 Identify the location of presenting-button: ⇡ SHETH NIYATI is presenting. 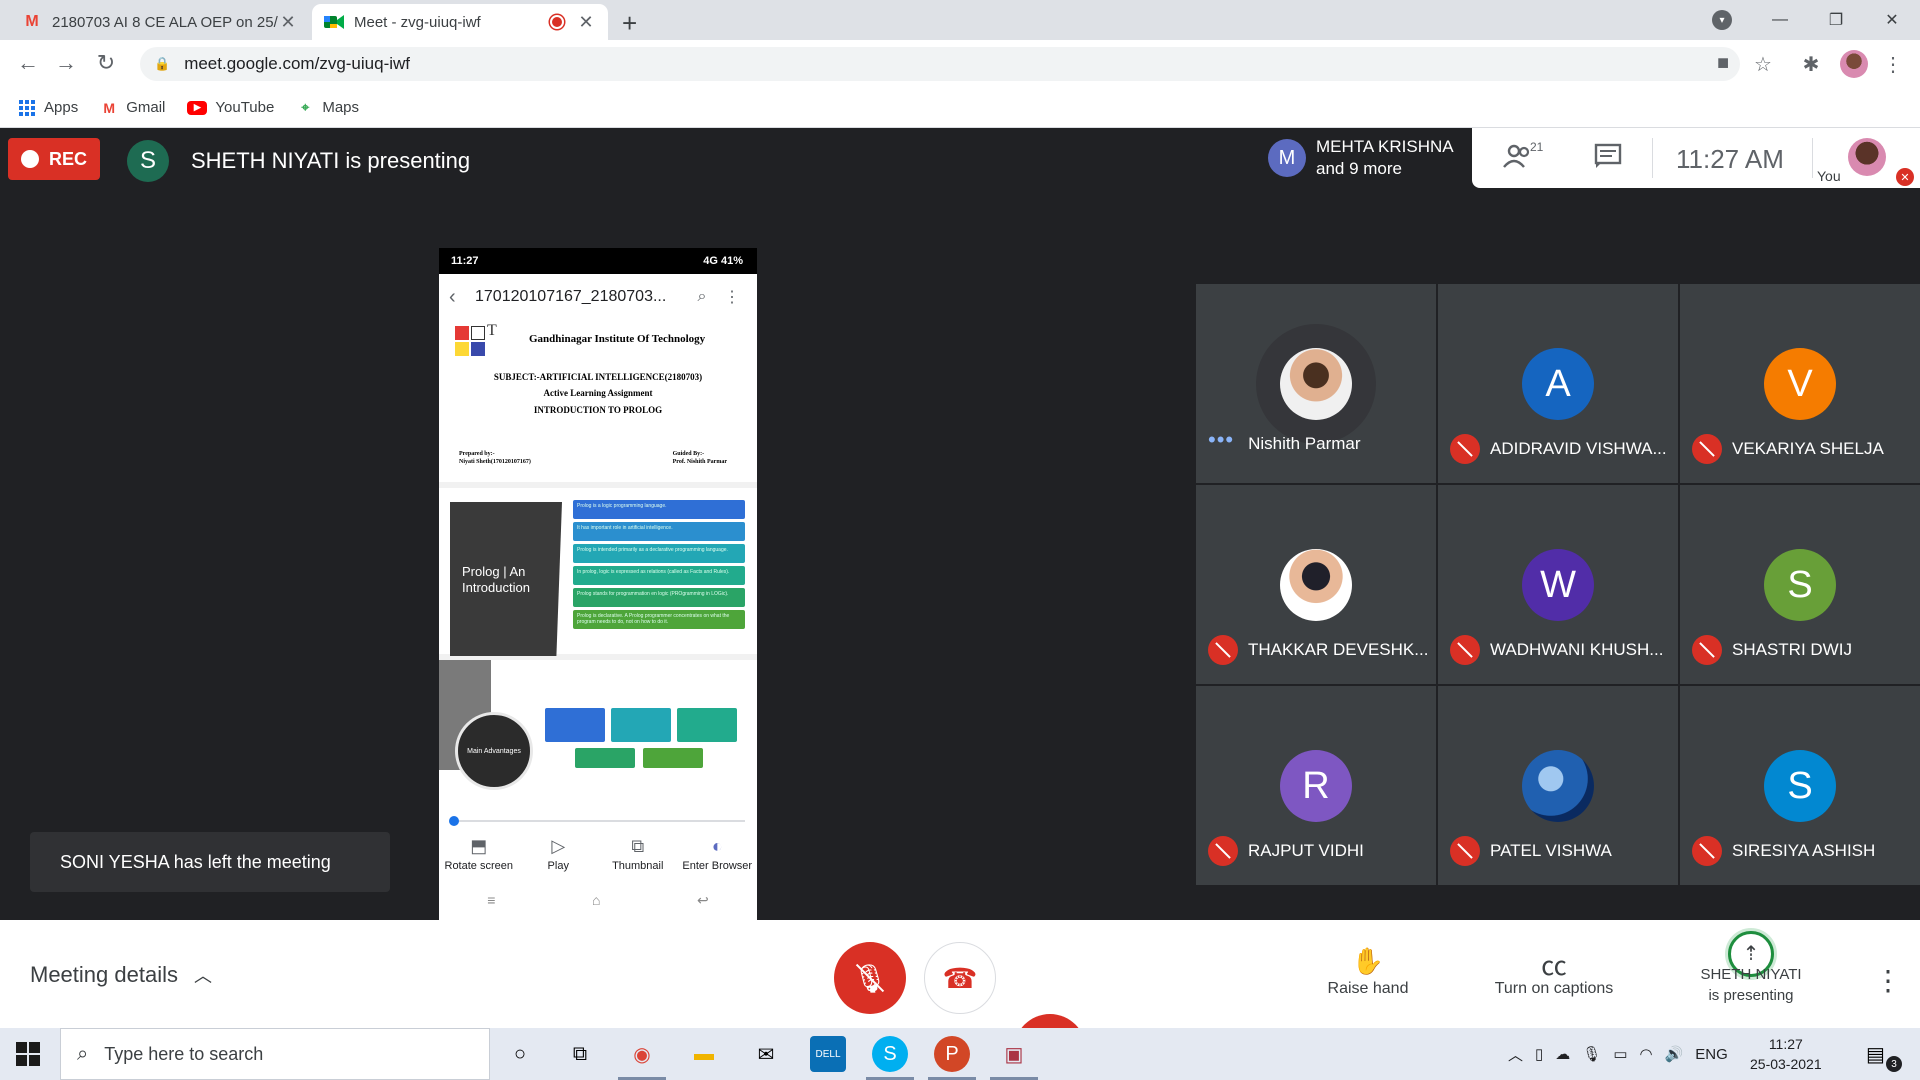
(1751, 967).